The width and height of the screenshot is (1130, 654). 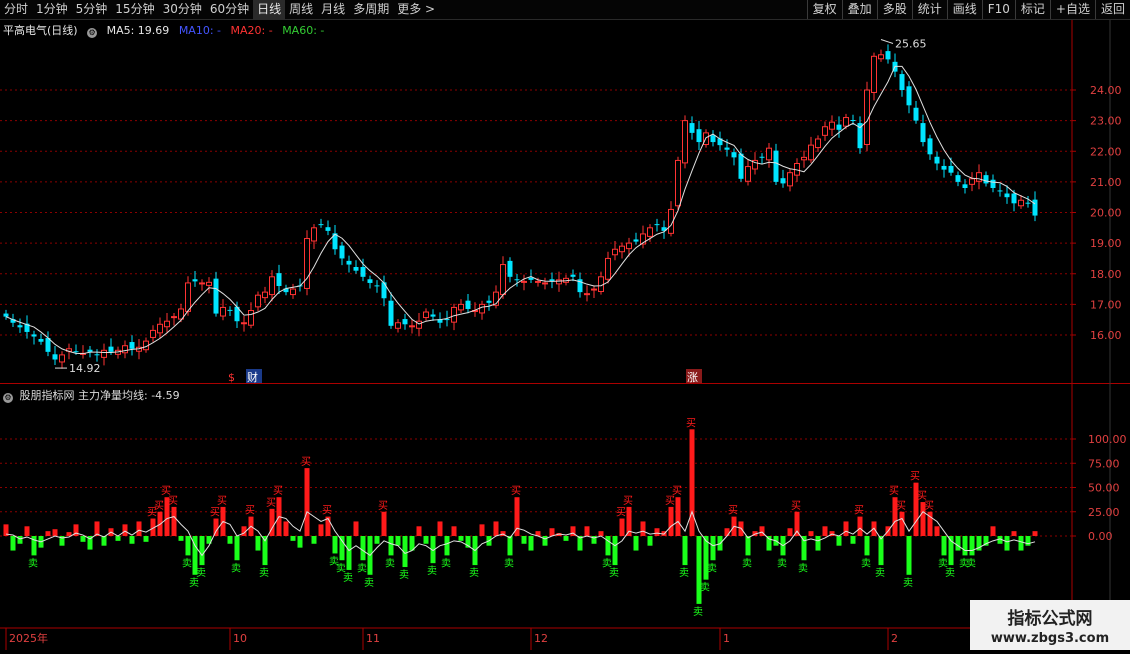 What do you see at coordinates (333, 9) in the screenshot?
I see `period-tab-8: 月线` at bounding box center [333, 9].